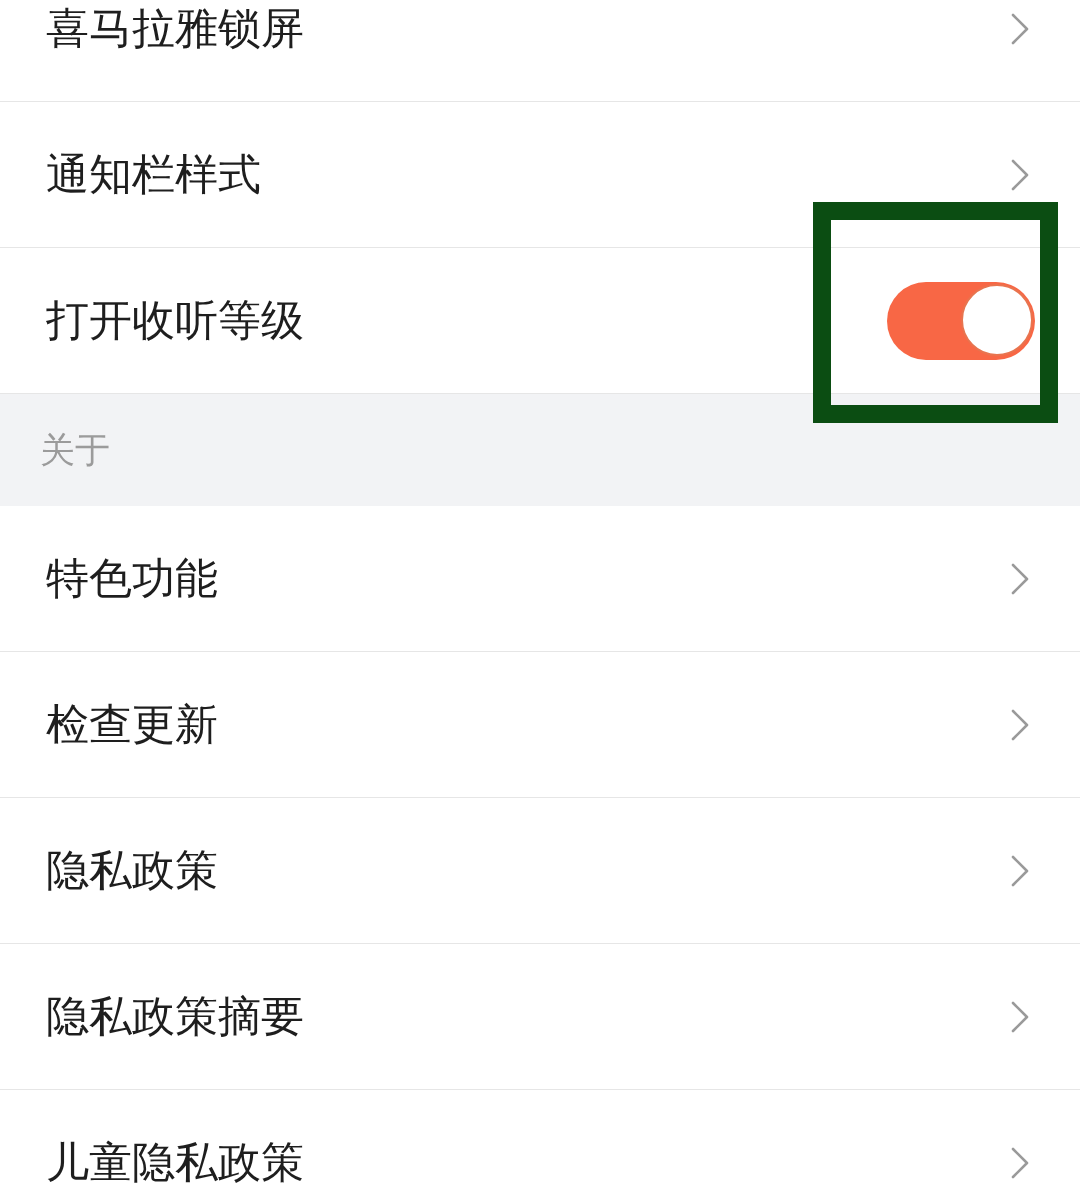 This screenshot has width=1080, height=1191. Describe the element at coordinates (540, 579) in the screenshot. I see `settings-row: 特色功能` at that location.